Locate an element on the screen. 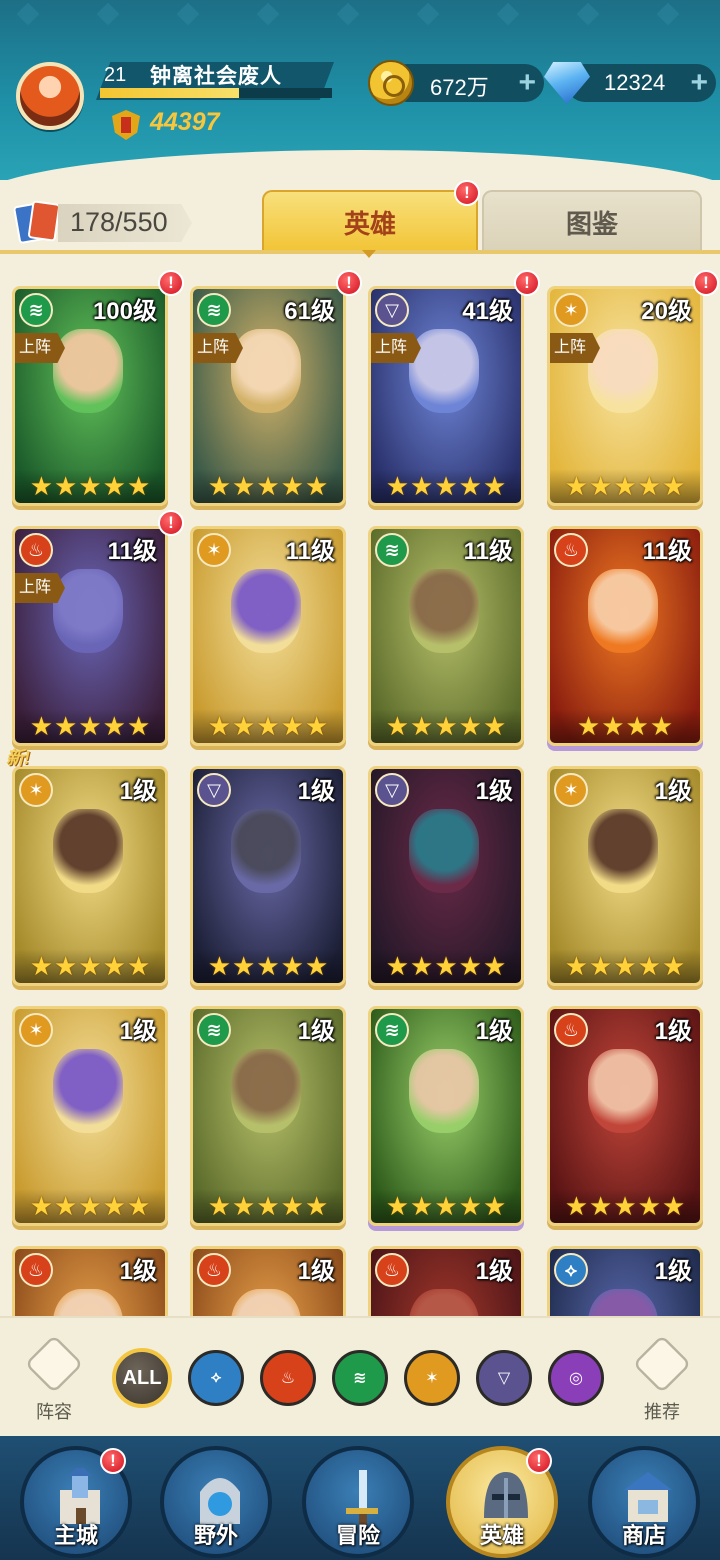 This screenshot has height=1560, width=720. nav-label: 冒险 is located at coordinates (357, 1535).